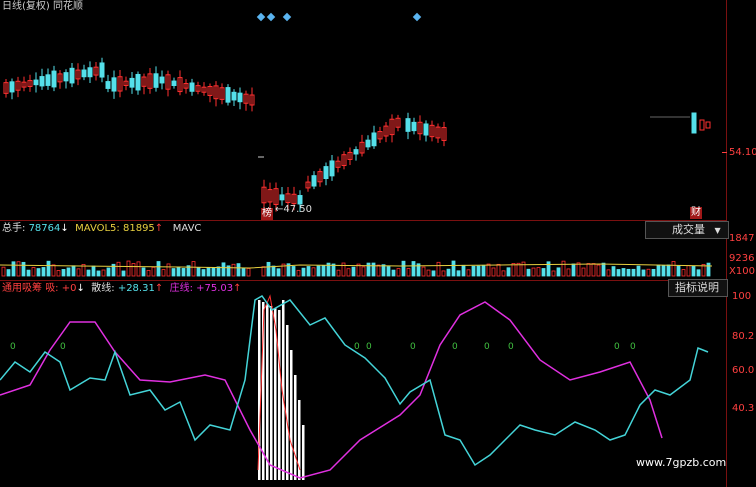 This screenshot has height=487, width=756. Describe the element at coordinates (742, 296) in the screenshot. I see `indicator-axis-label: 100` at that location.